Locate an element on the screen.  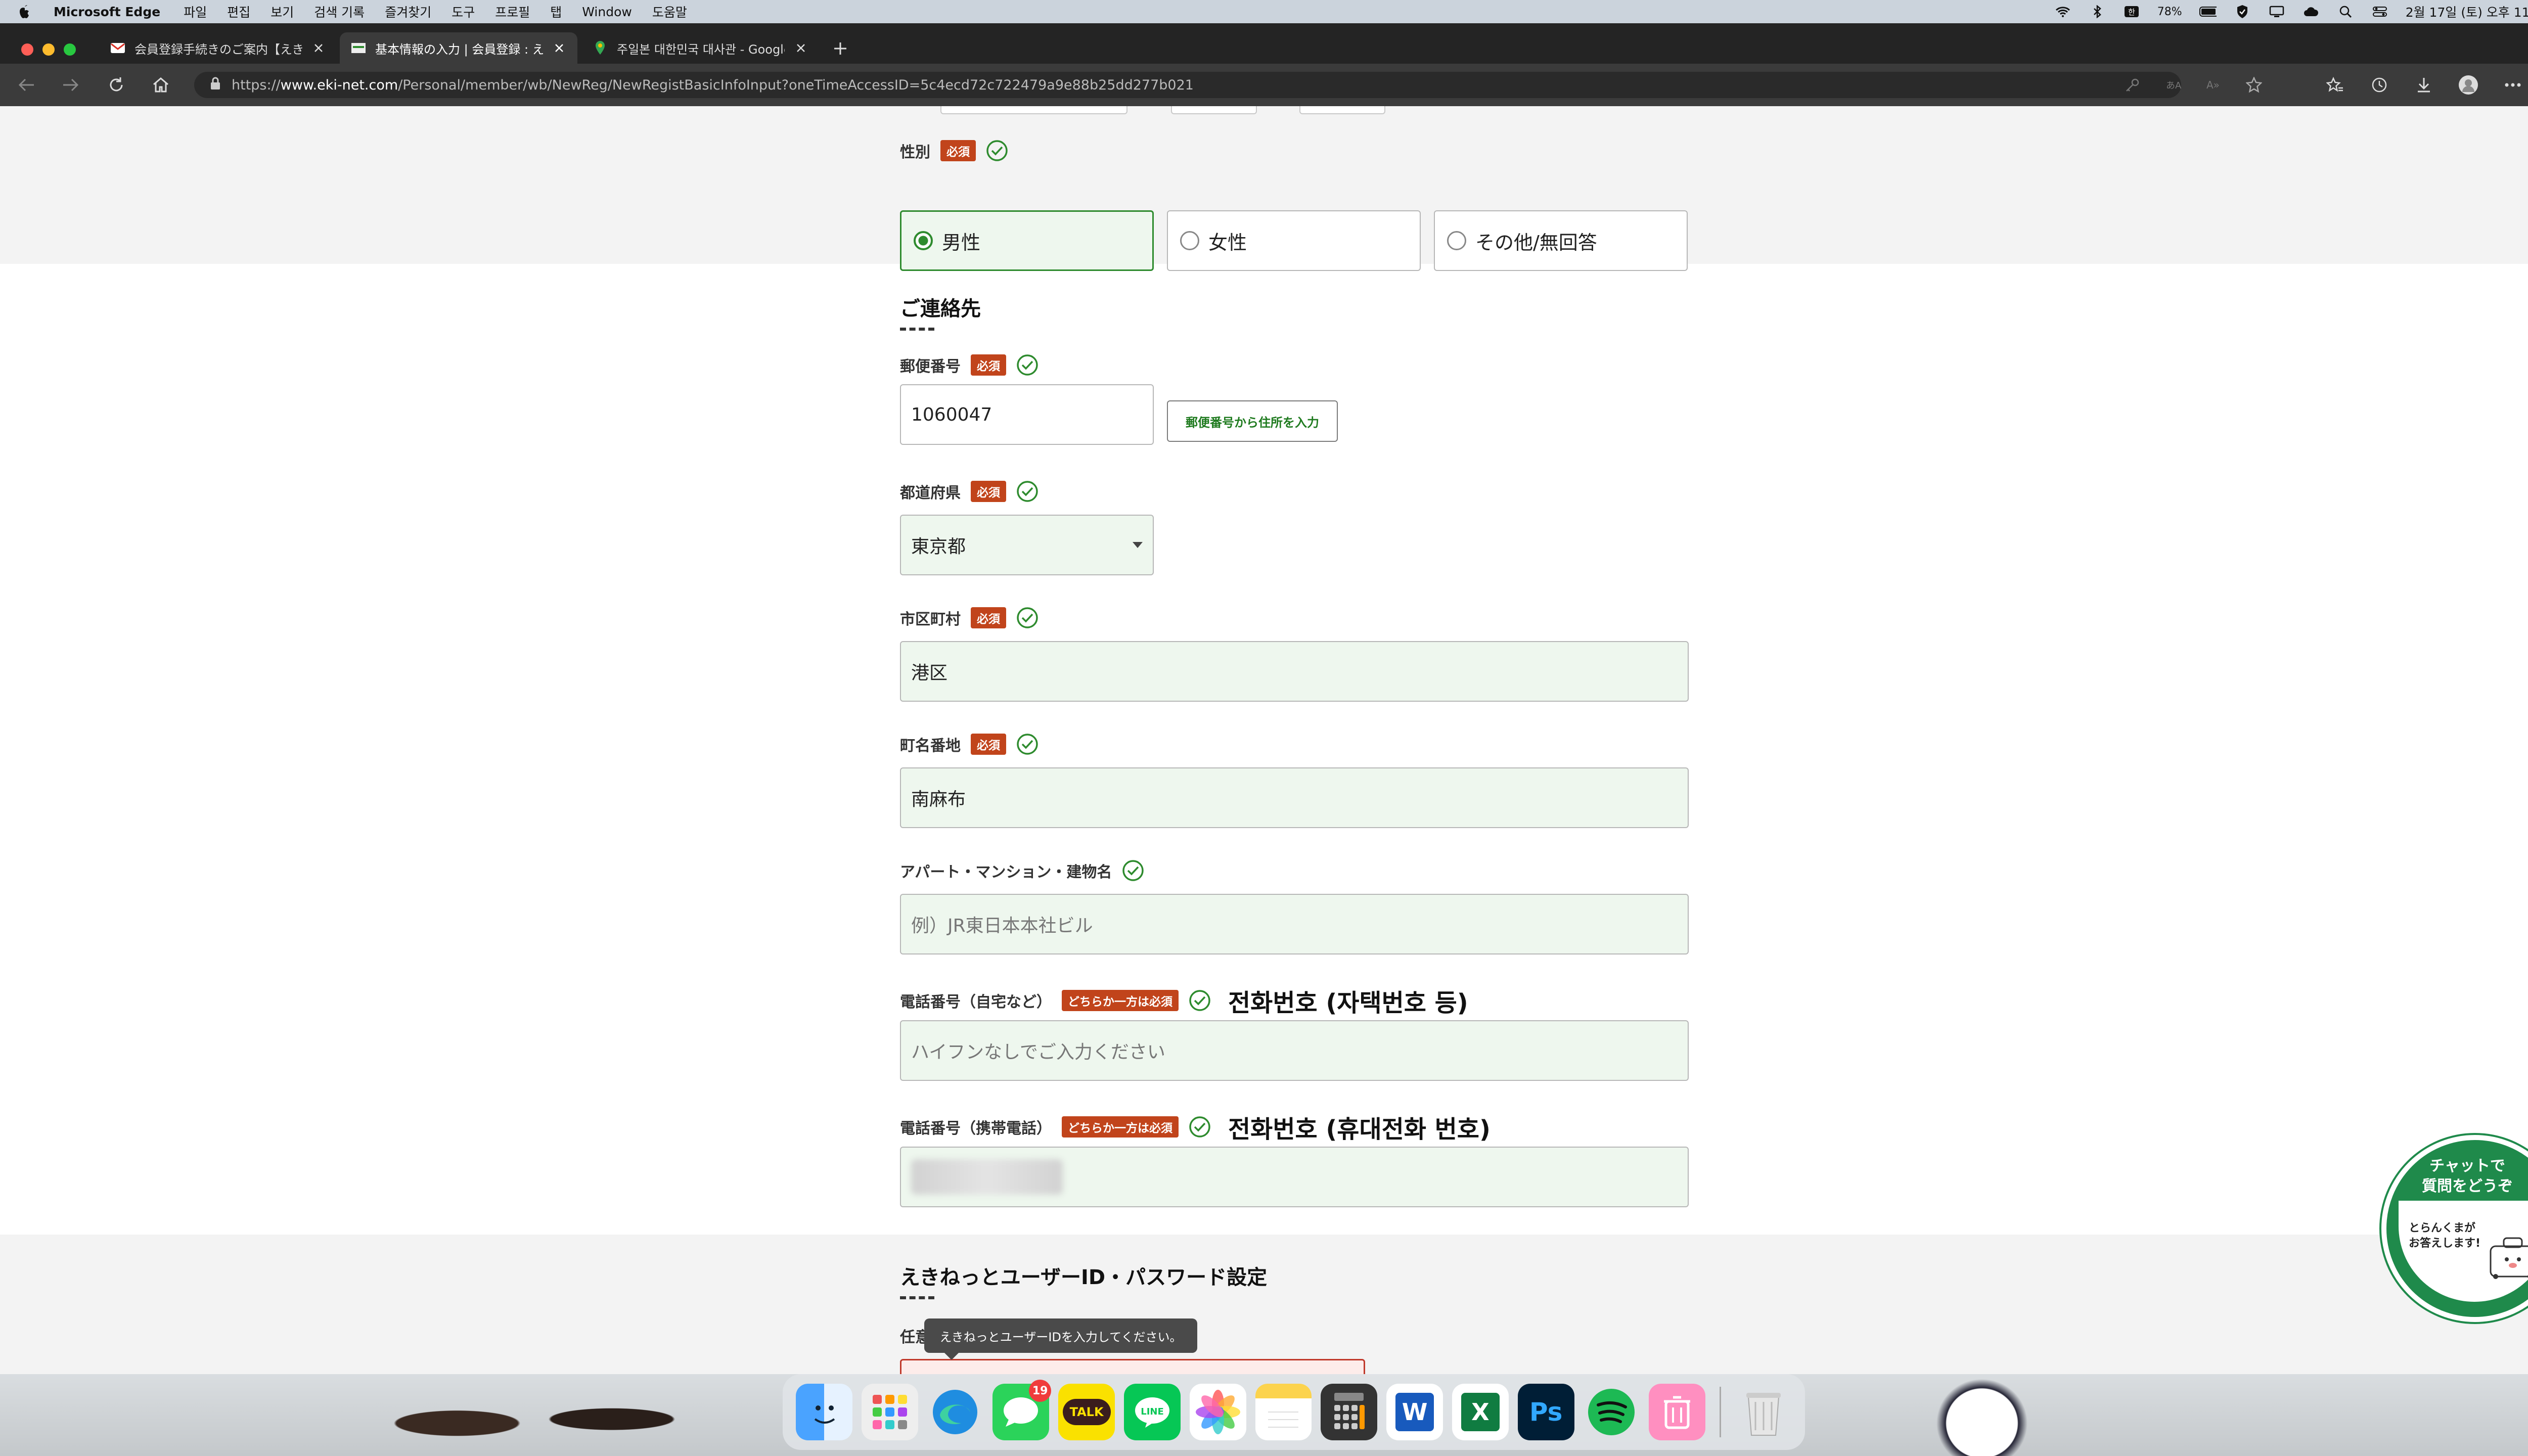
word-label: W is located at coordinates (1414, 1412).